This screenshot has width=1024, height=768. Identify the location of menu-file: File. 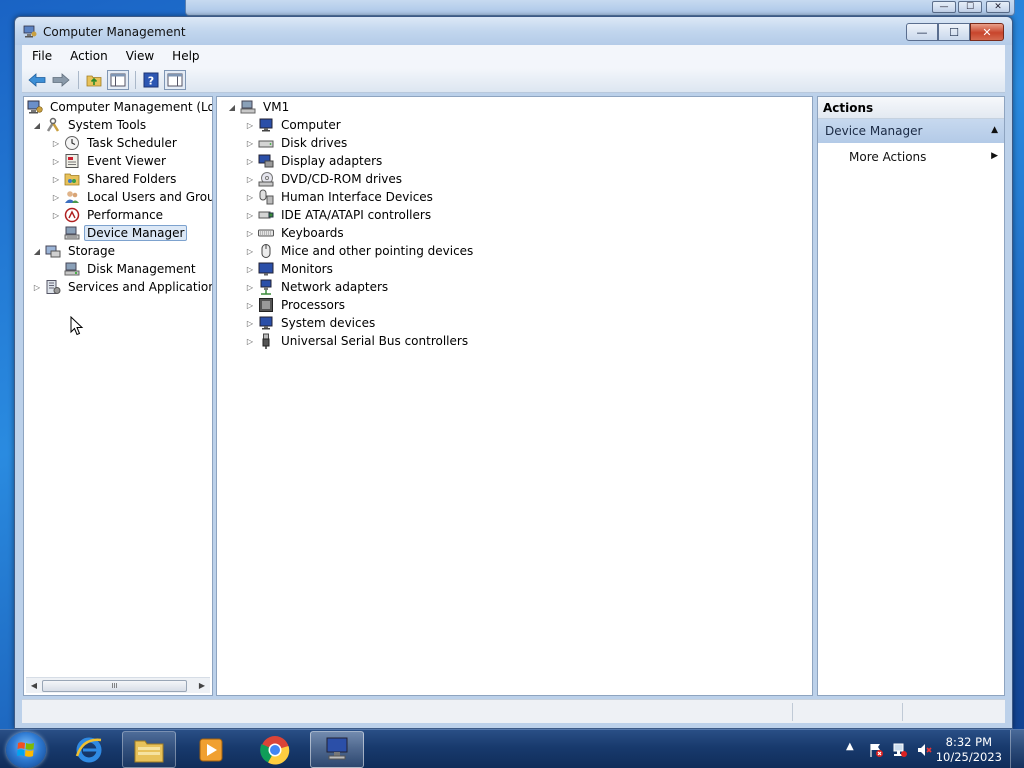
(41, 56).